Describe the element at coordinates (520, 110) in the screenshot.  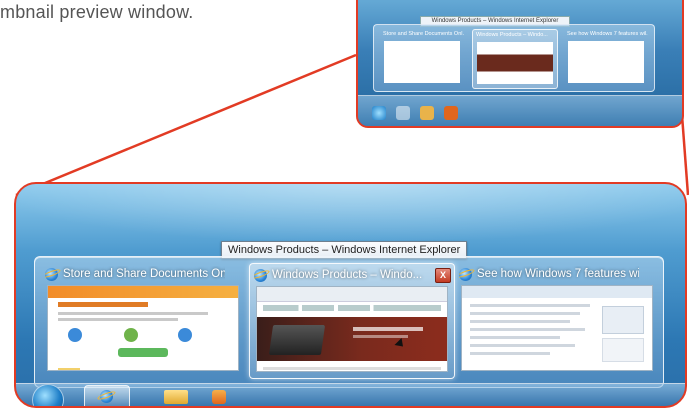
I see `mini-taskbar` at that location.